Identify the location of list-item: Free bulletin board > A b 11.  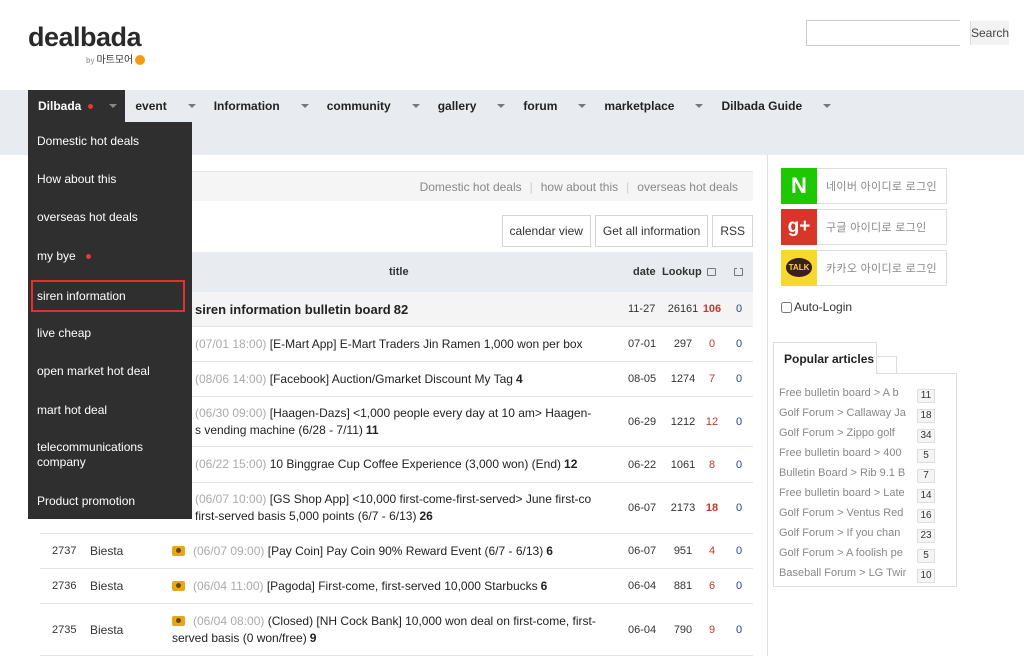
(866, 393).